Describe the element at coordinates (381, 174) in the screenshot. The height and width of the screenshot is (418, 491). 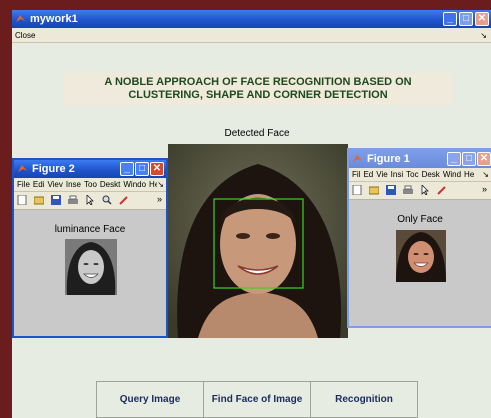
I see `menu-view: Vie` at that location.